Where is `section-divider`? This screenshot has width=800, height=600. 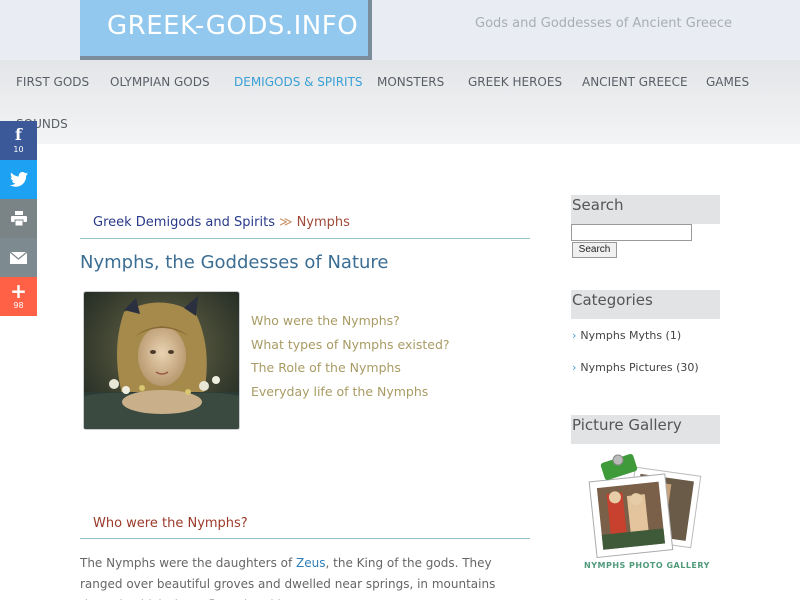 section-divider is located at coordinates (305, 538).